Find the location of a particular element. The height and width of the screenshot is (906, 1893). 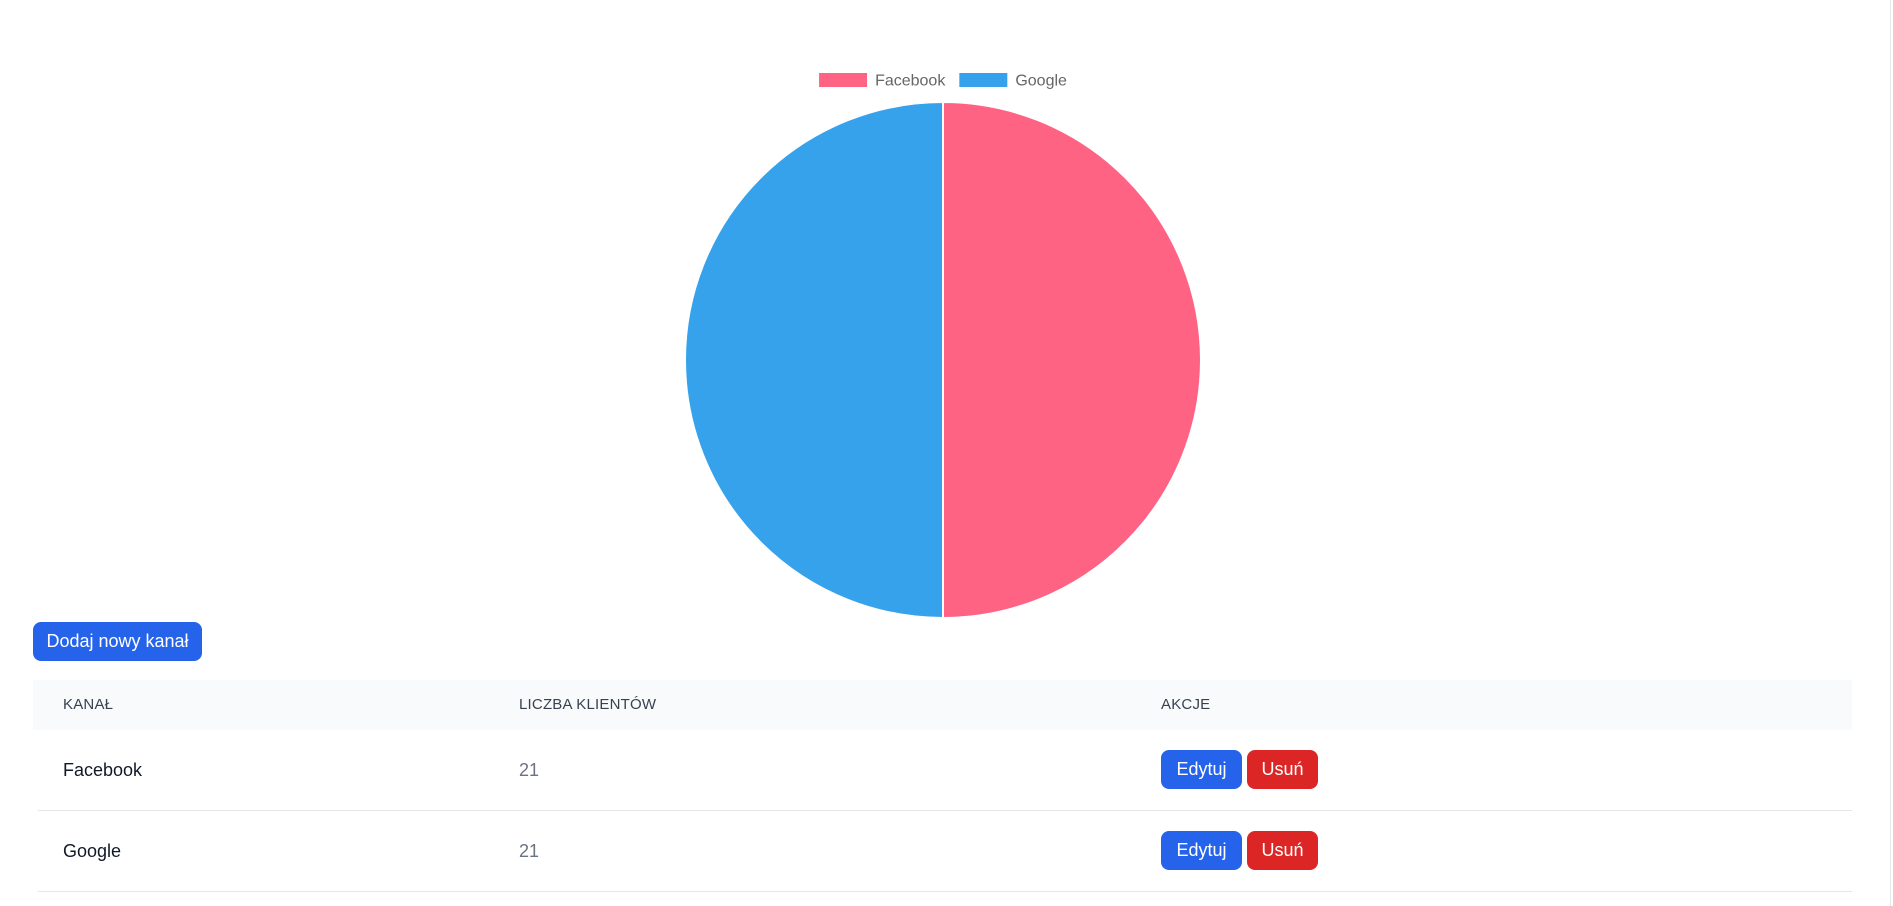

channel-name: Google is located at coordinates (92, 851).